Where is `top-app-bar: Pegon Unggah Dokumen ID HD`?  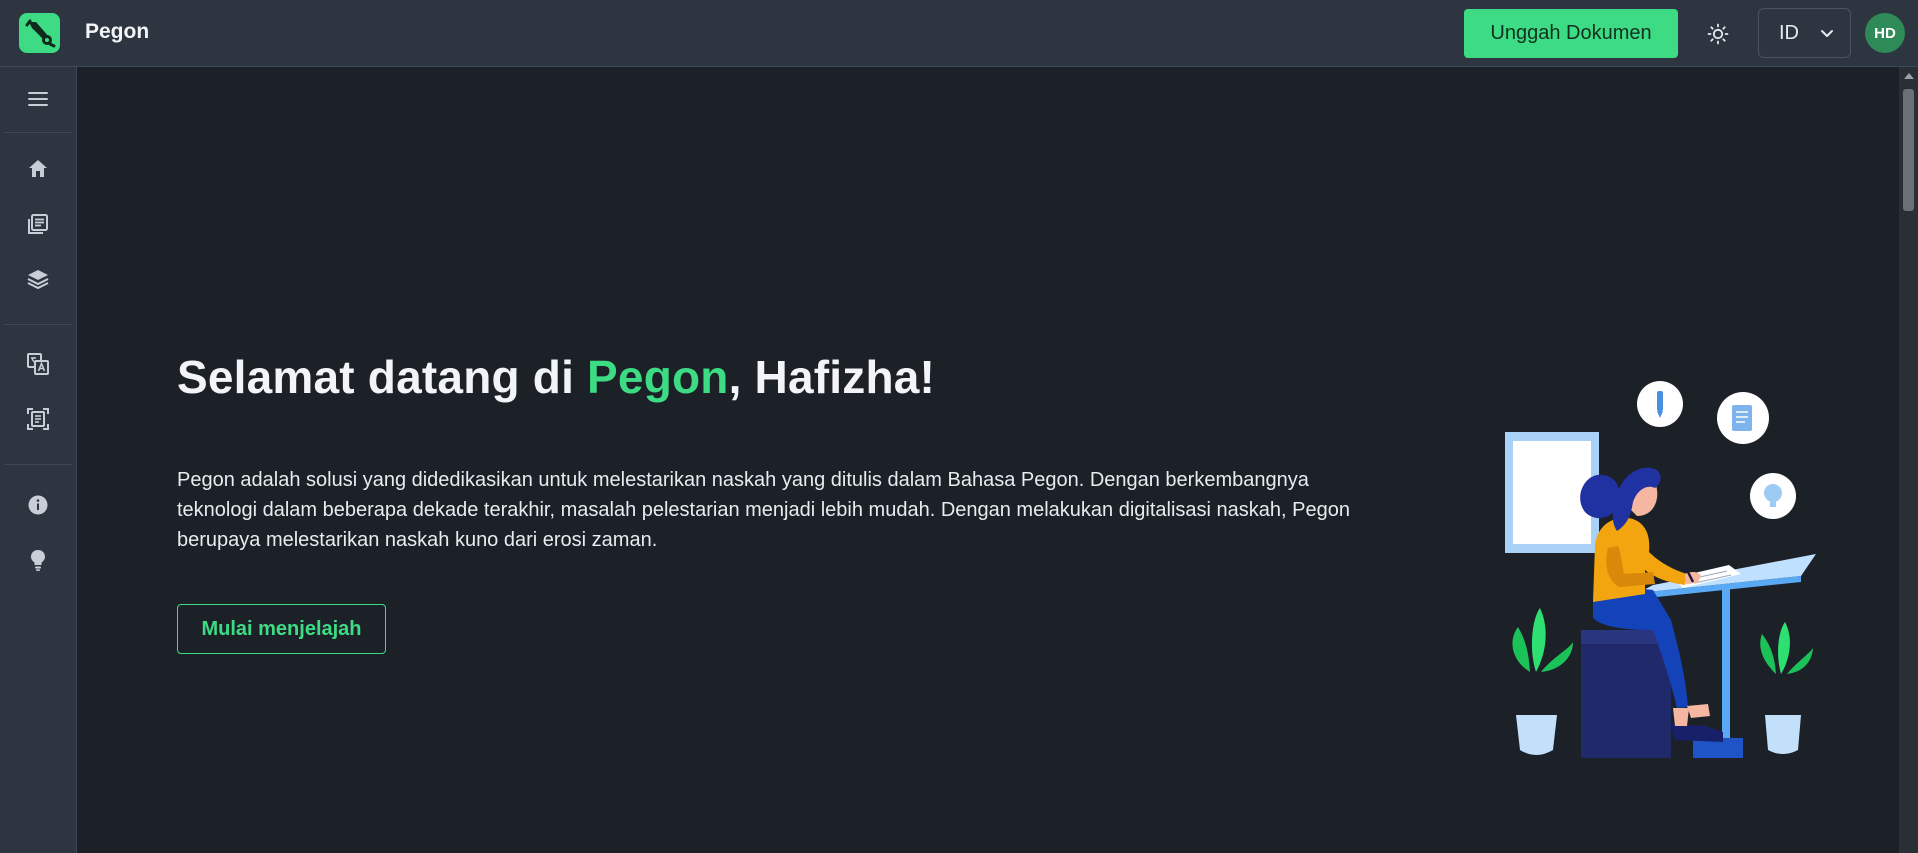 top-app-bar: Pegon Unggah Dokumen ID HD is located at coordinates (959, 33).